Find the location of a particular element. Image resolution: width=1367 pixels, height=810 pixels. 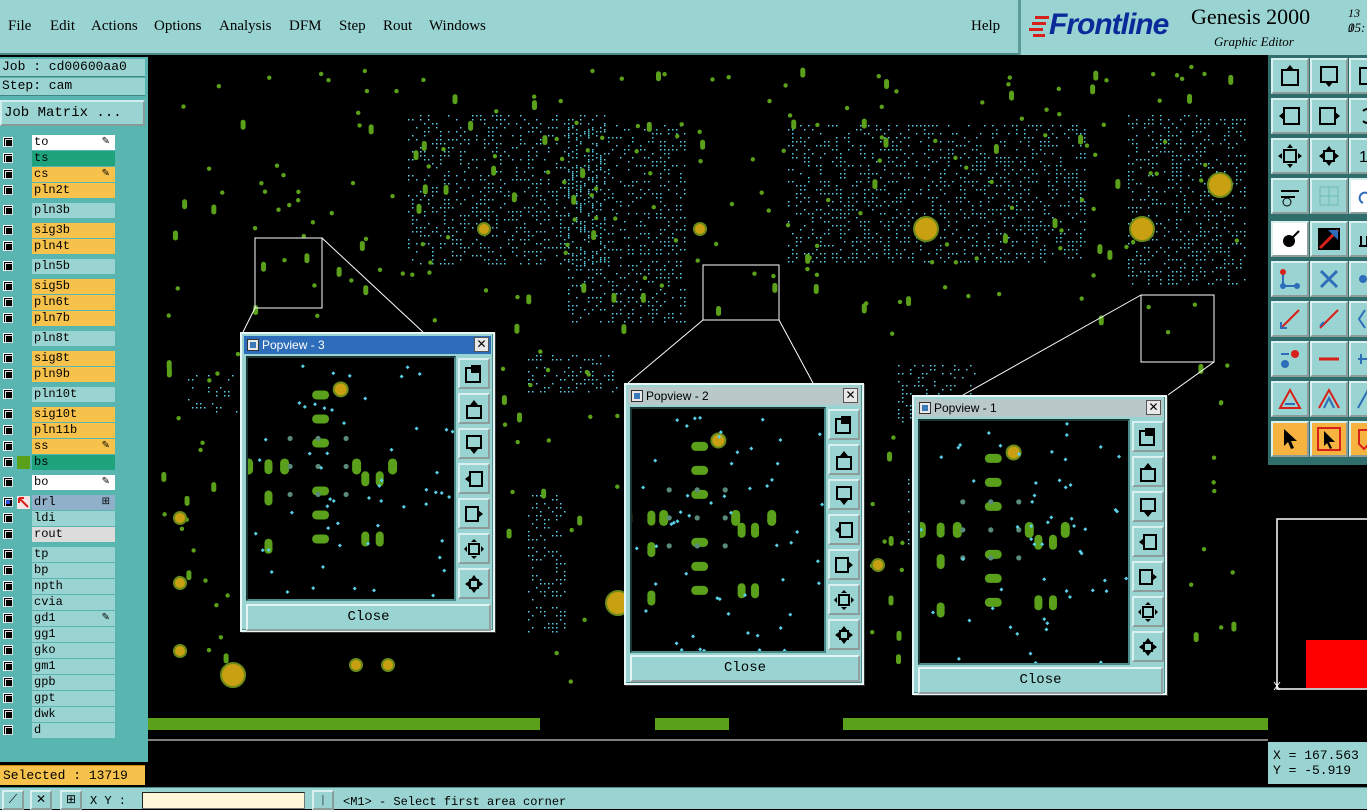

snap-icon is located at coordinates (1358, 196).